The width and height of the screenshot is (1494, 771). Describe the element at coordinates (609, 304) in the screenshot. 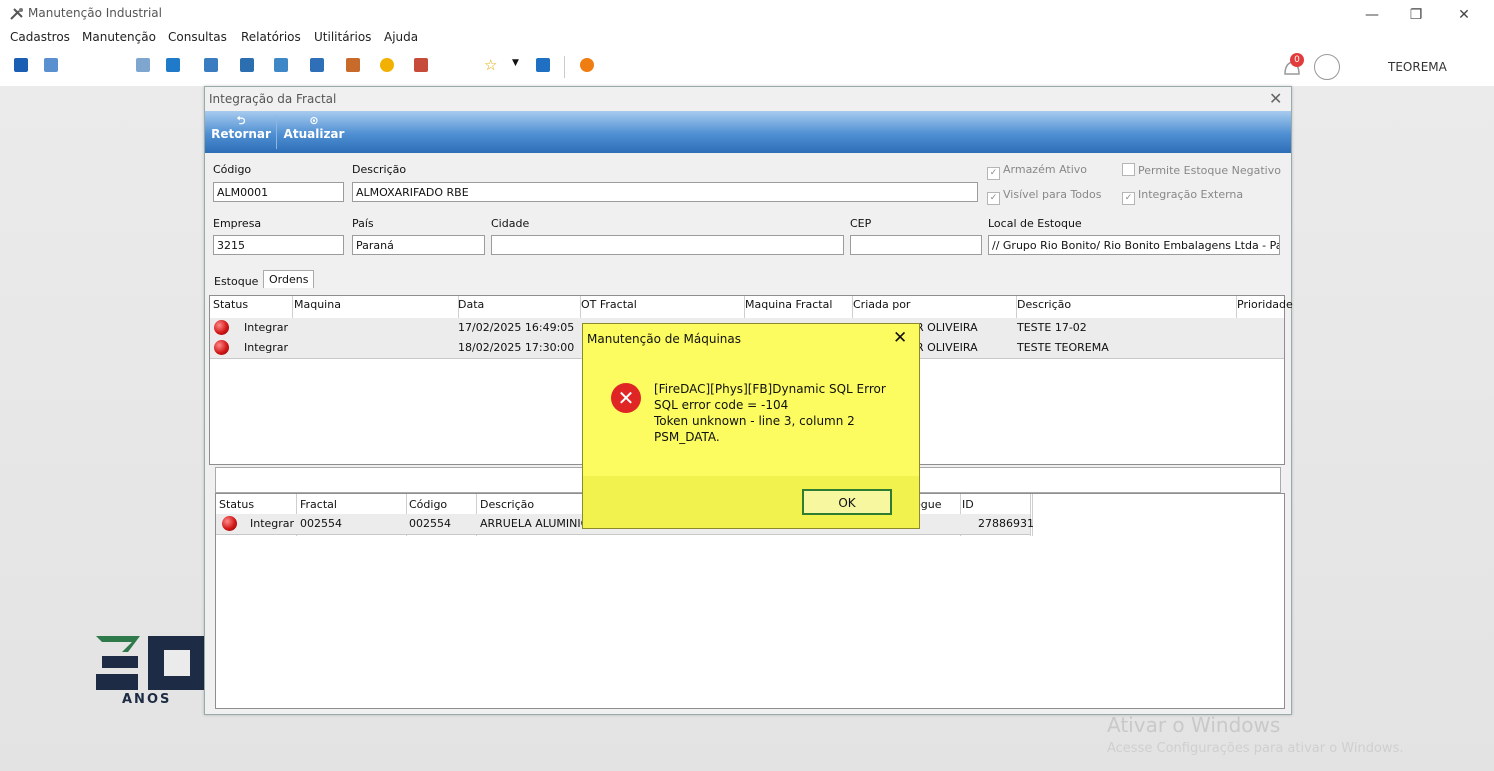

I see `col-ot-fractal: OT Fractal` at that location.